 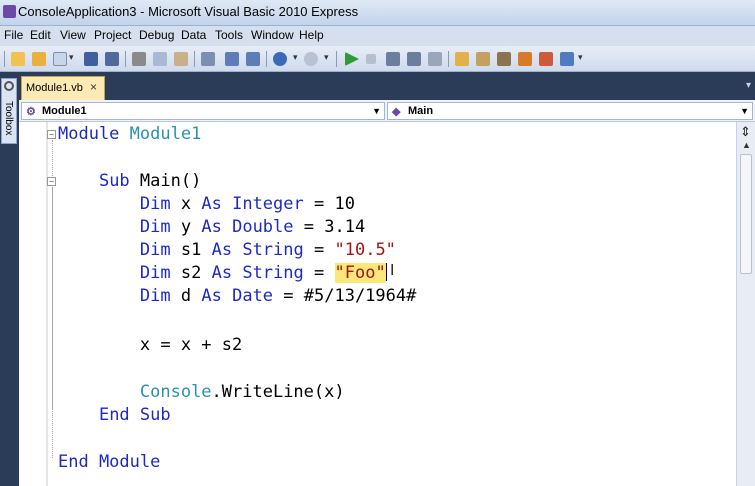 What do you see at coordinates (160, 59) in the screenshot?
I see `copy-icon` at bounding box center [160, 59].